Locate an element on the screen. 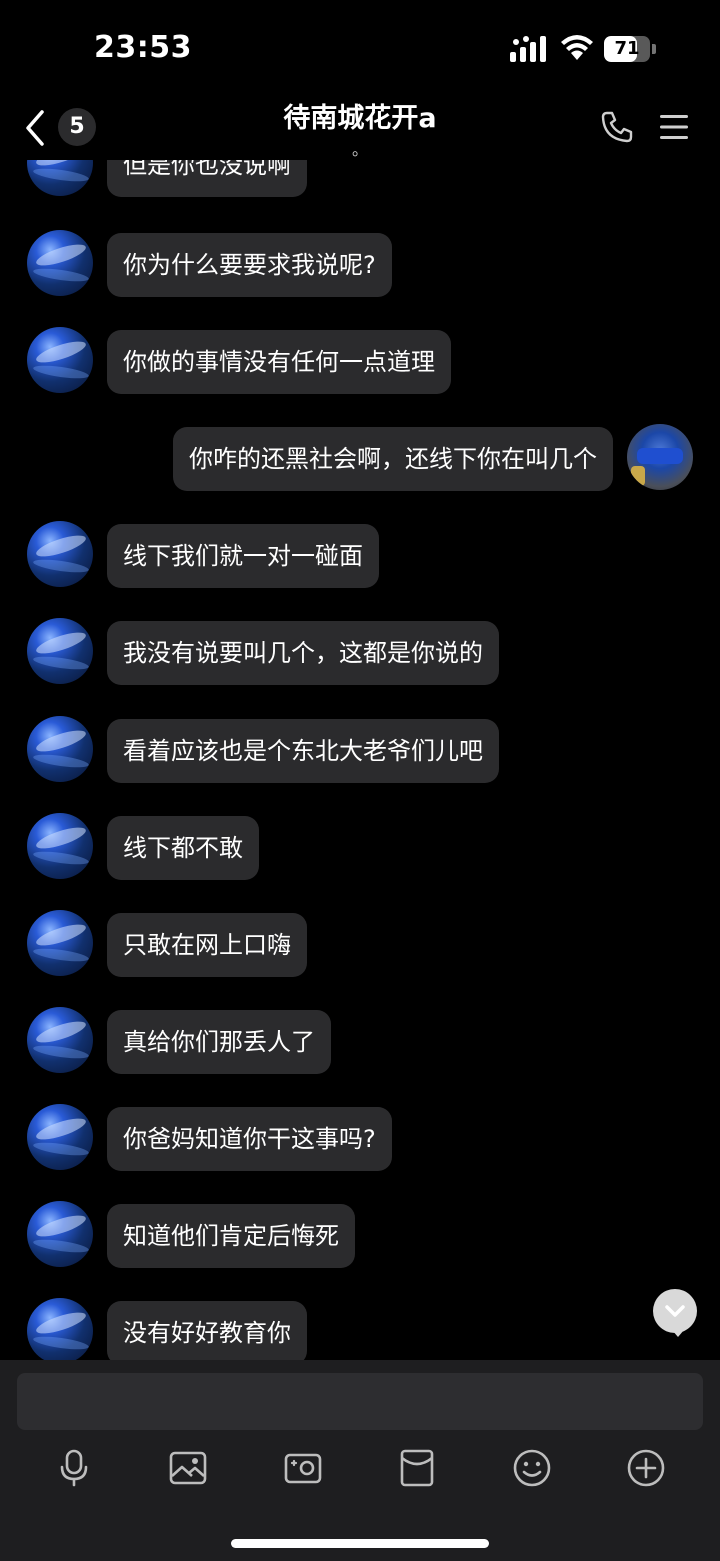  back-chevron-icon is located at coordinates (35, 128).